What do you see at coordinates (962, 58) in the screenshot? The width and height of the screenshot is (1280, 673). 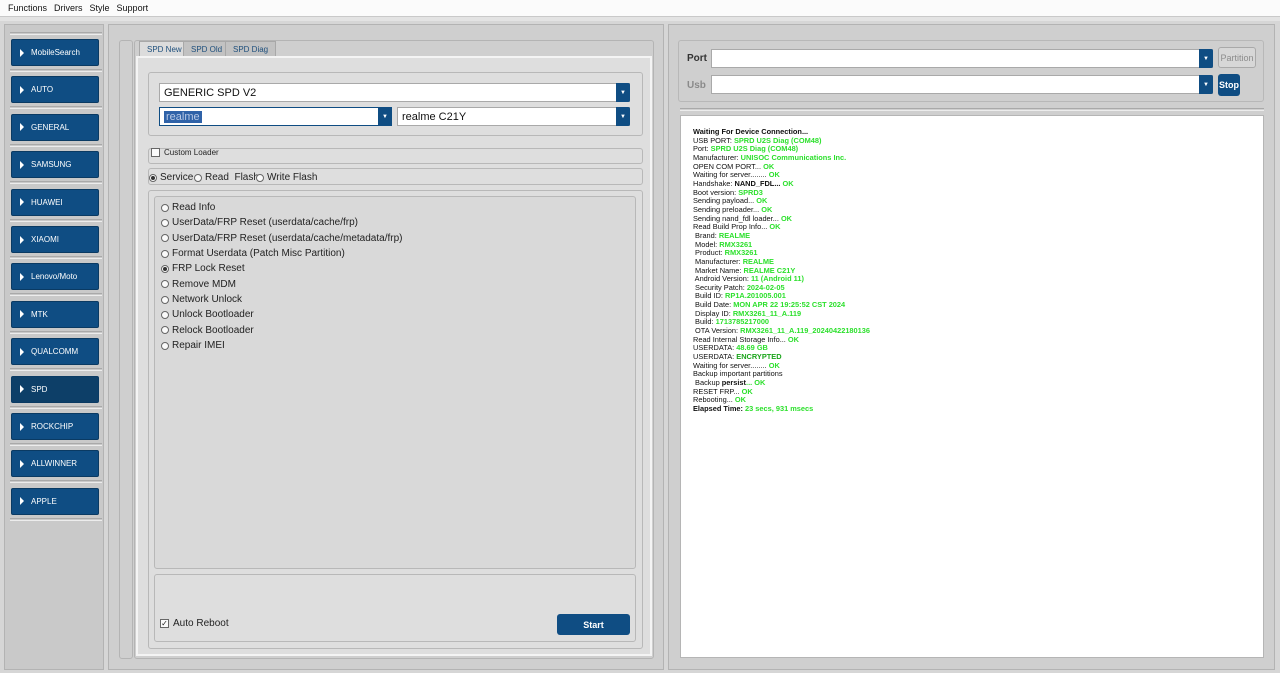 I see `port-select: ▼` at bounding box center [962, 58].